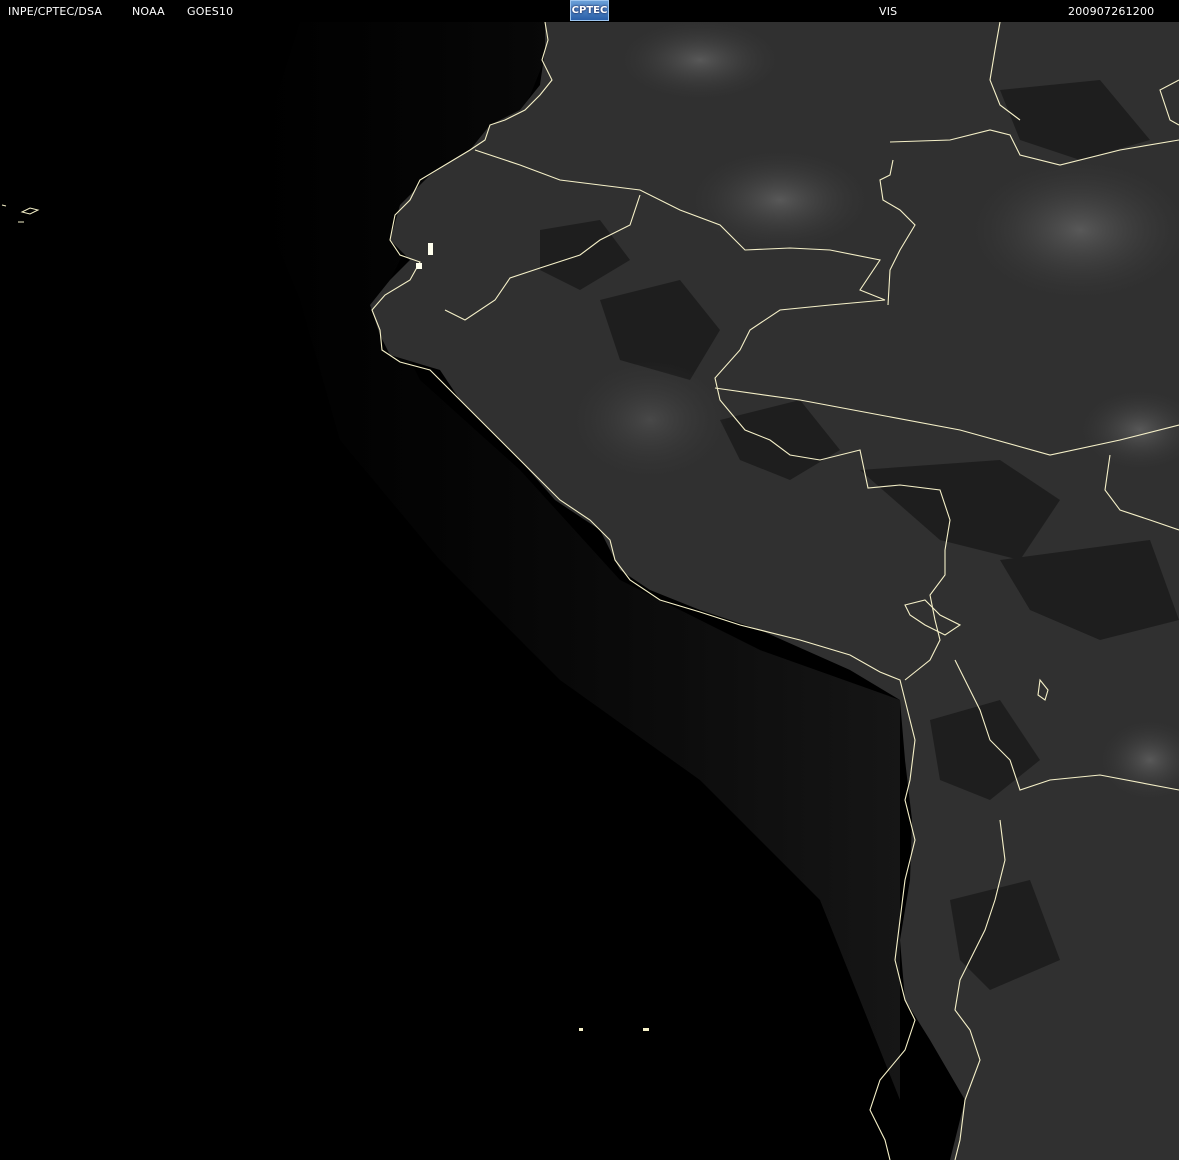 The width and height of the screenshot is (1179, 1160). What do you see at coordinates (210, 11) in the screenshot?
I see `satellite-label: GOES10` at bounding box center [210, 11].